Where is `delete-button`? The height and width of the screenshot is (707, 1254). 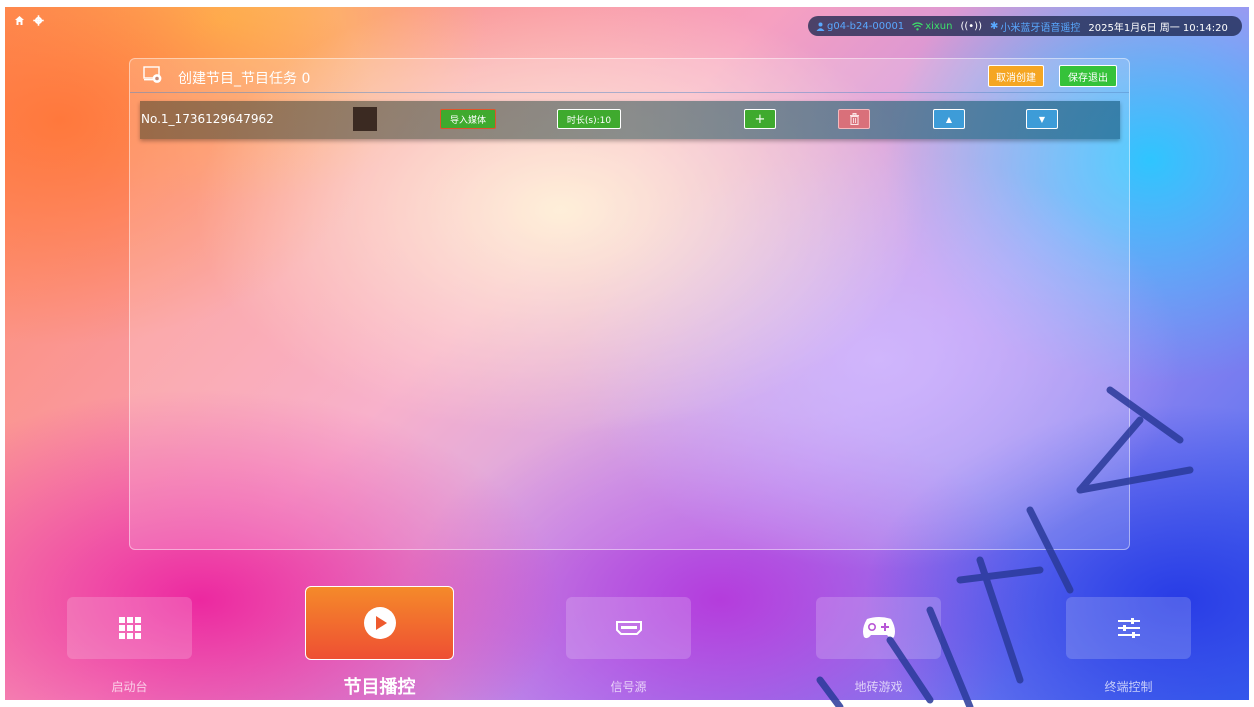 delete-button is located at coordinates (854, 119).